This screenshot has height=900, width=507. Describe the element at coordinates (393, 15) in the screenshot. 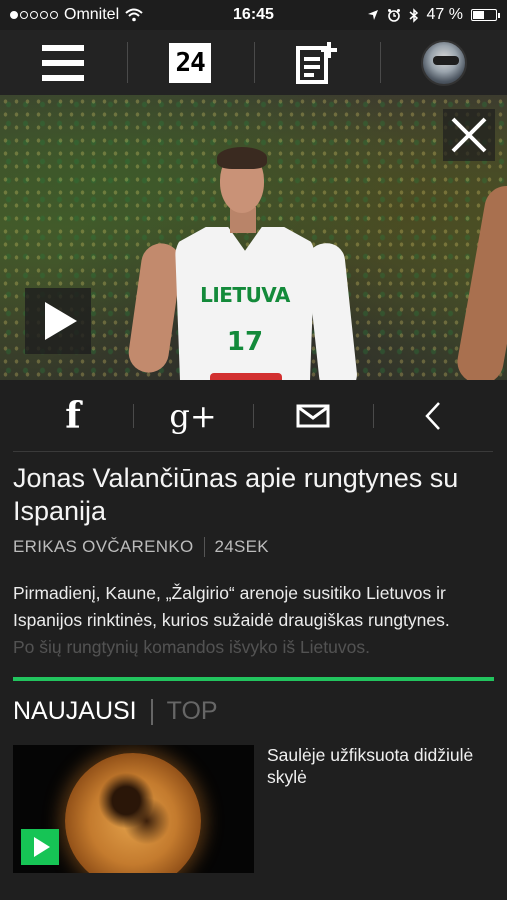

I see `alarm-icon` at that location.